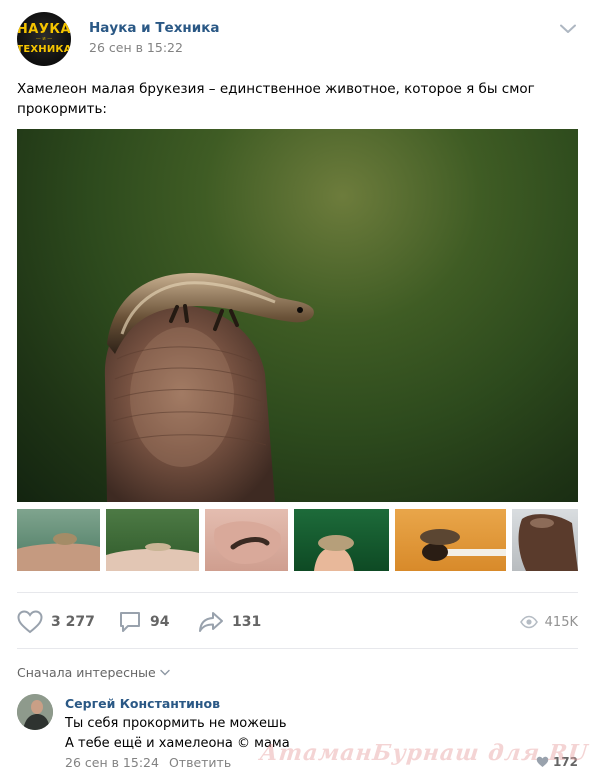 Image resolution: width=596 pixels, height=779 pixels. Describe the element at coordinates (30, 622) in the screenshot. I see `heart-icon` at that location.